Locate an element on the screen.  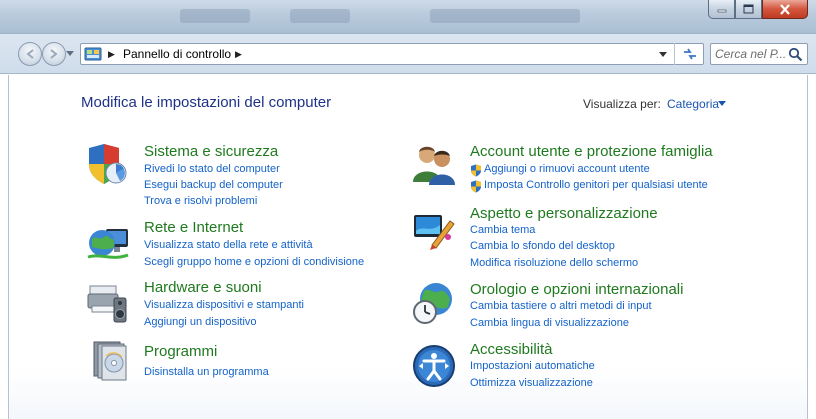
back-arrow-icon is located at coordinates (30, 54).